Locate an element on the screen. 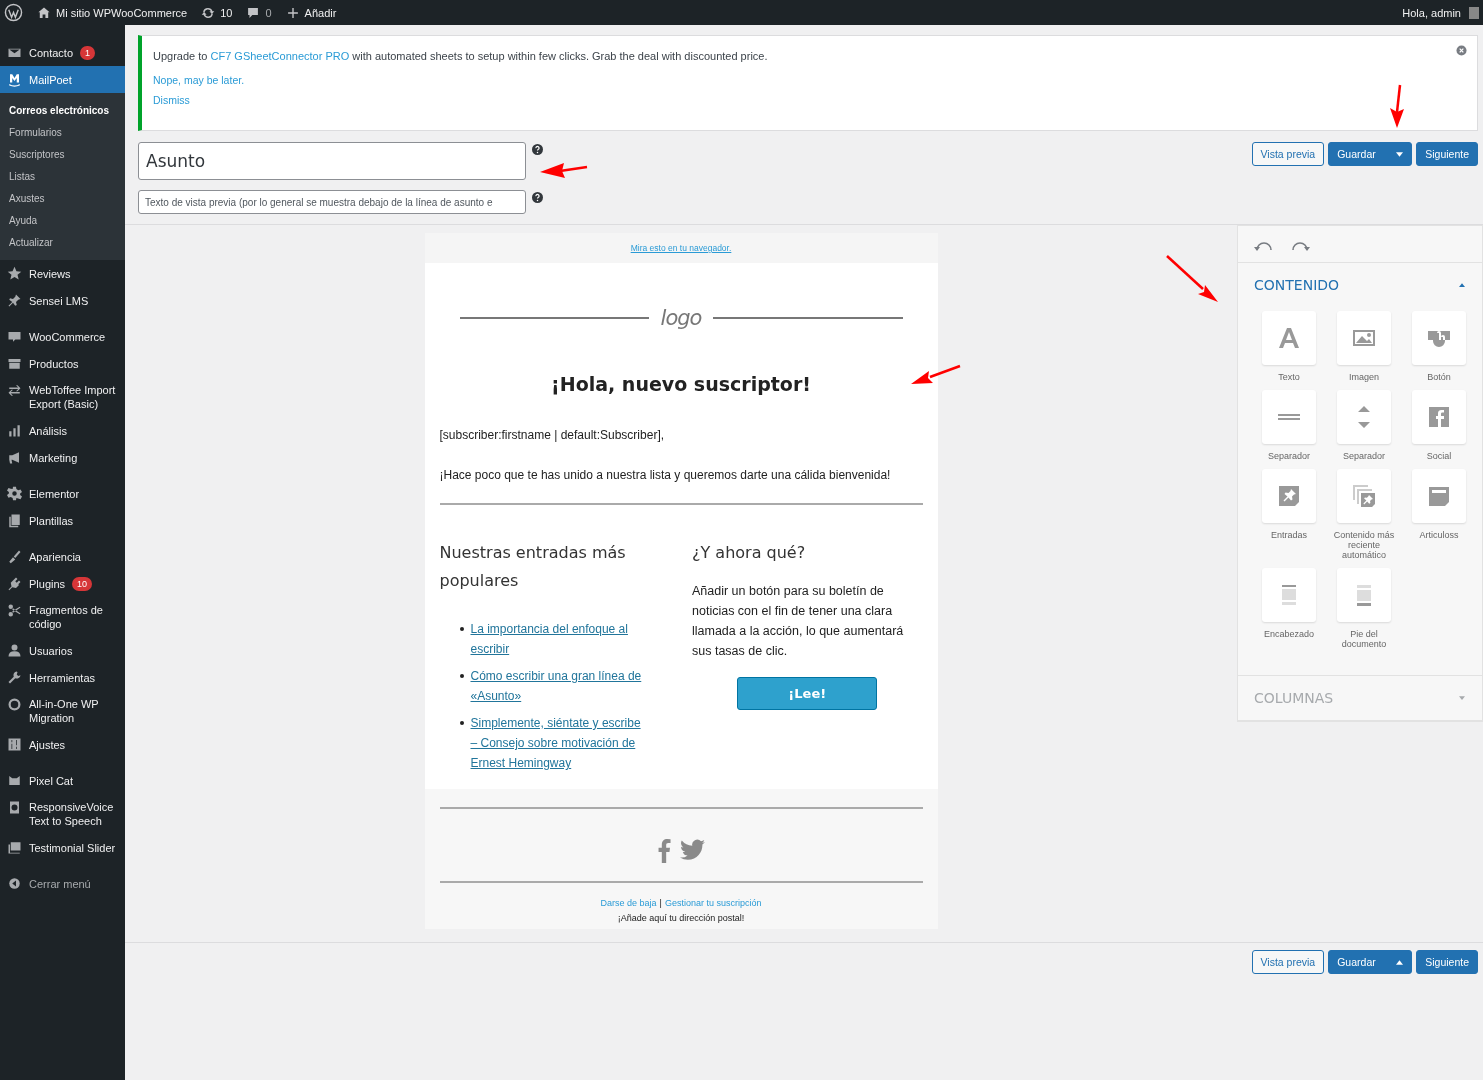 The image size is (1483, 1080). sidebar-item: Ajustes is located at coordinates (62, 744).